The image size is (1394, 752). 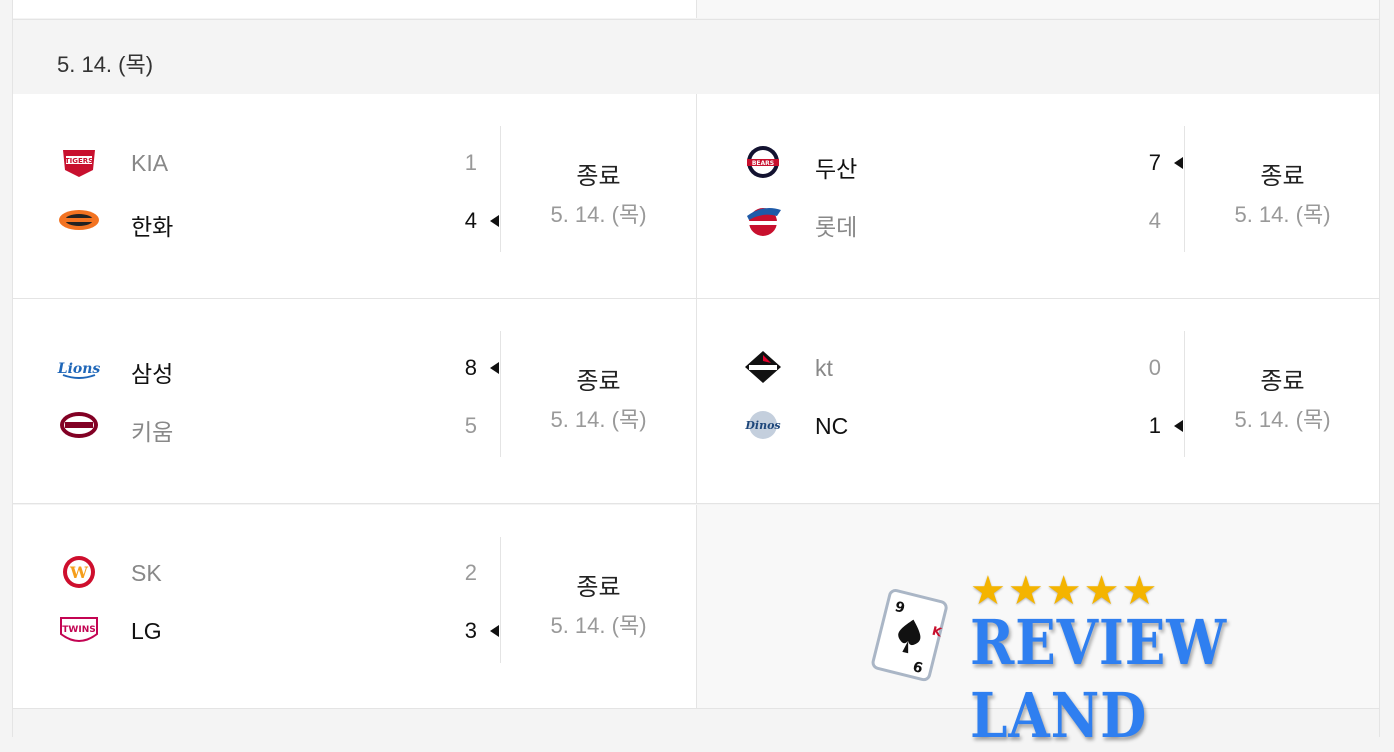 What do you see at coordinates (355, 401) in the screenshot?
I see `game-card-samsung-kiwoom: Lions 삼성 8 키움 5 종료 5. 14. (목)` at bounding box center [355, 401].